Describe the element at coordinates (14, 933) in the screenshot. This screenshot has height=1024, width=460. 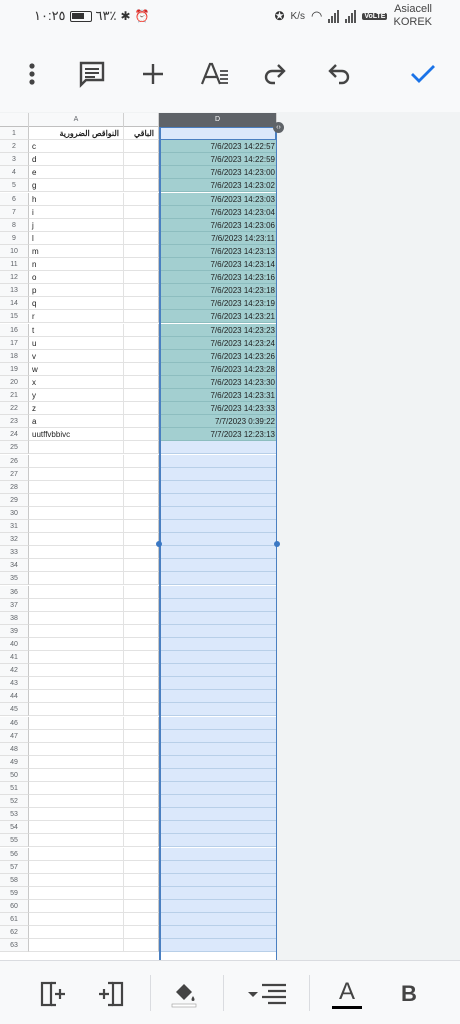
I see `row-number: 62` at that location.